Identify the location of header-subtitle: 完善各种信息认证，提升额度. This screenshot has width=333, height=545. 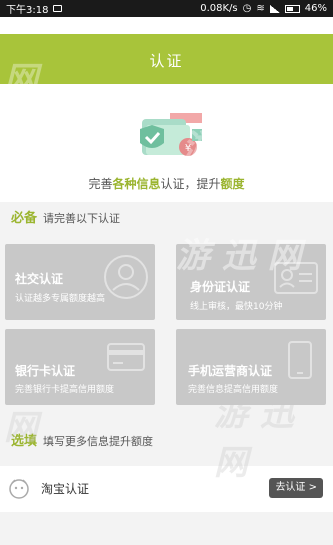
(166, 184).